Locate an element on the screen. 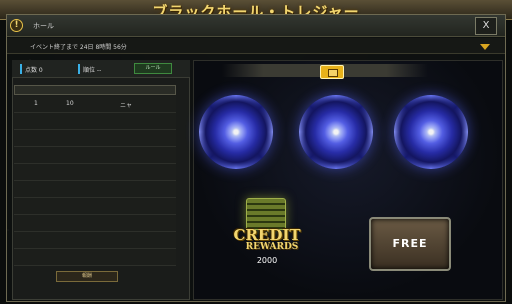 This screenshot has width=512, height=304. points-label: 点数 0 is located at coordinates (34, 70).